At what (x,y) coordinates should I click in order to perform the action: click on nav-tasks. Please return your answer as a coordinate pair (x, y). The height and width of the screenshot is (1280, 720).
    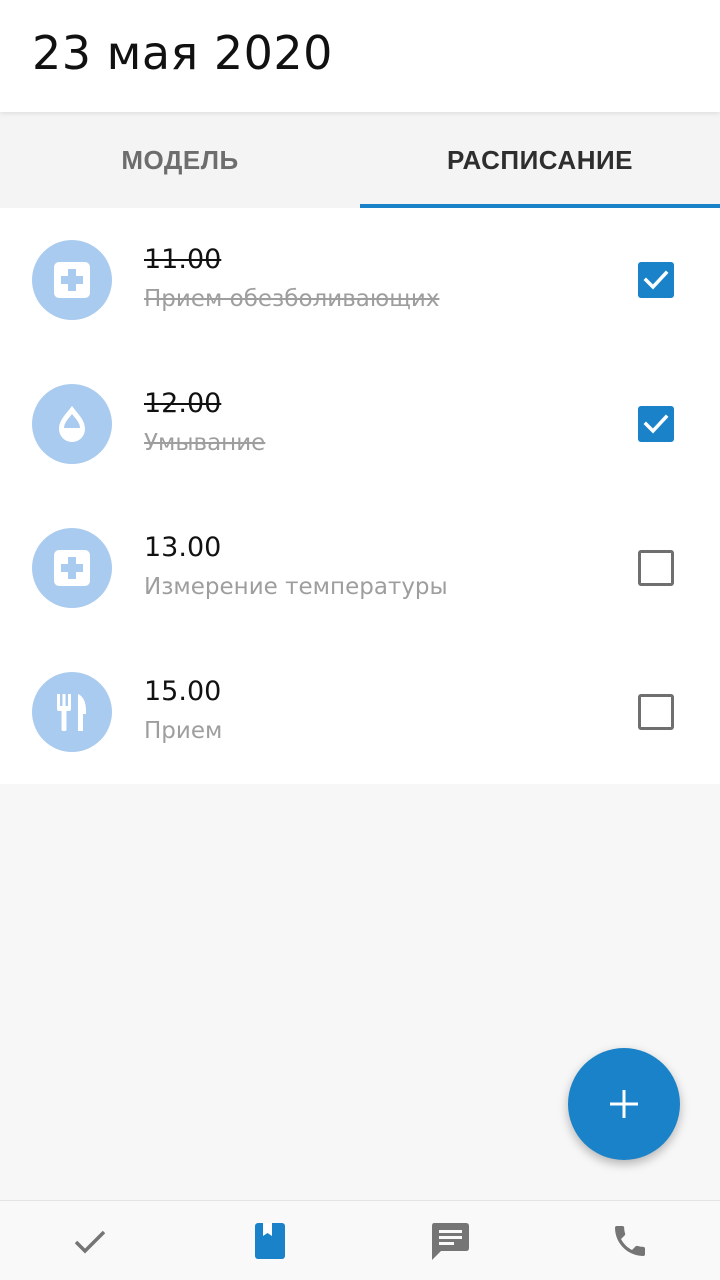
    Looking at the image, I should click on (90, 1240).